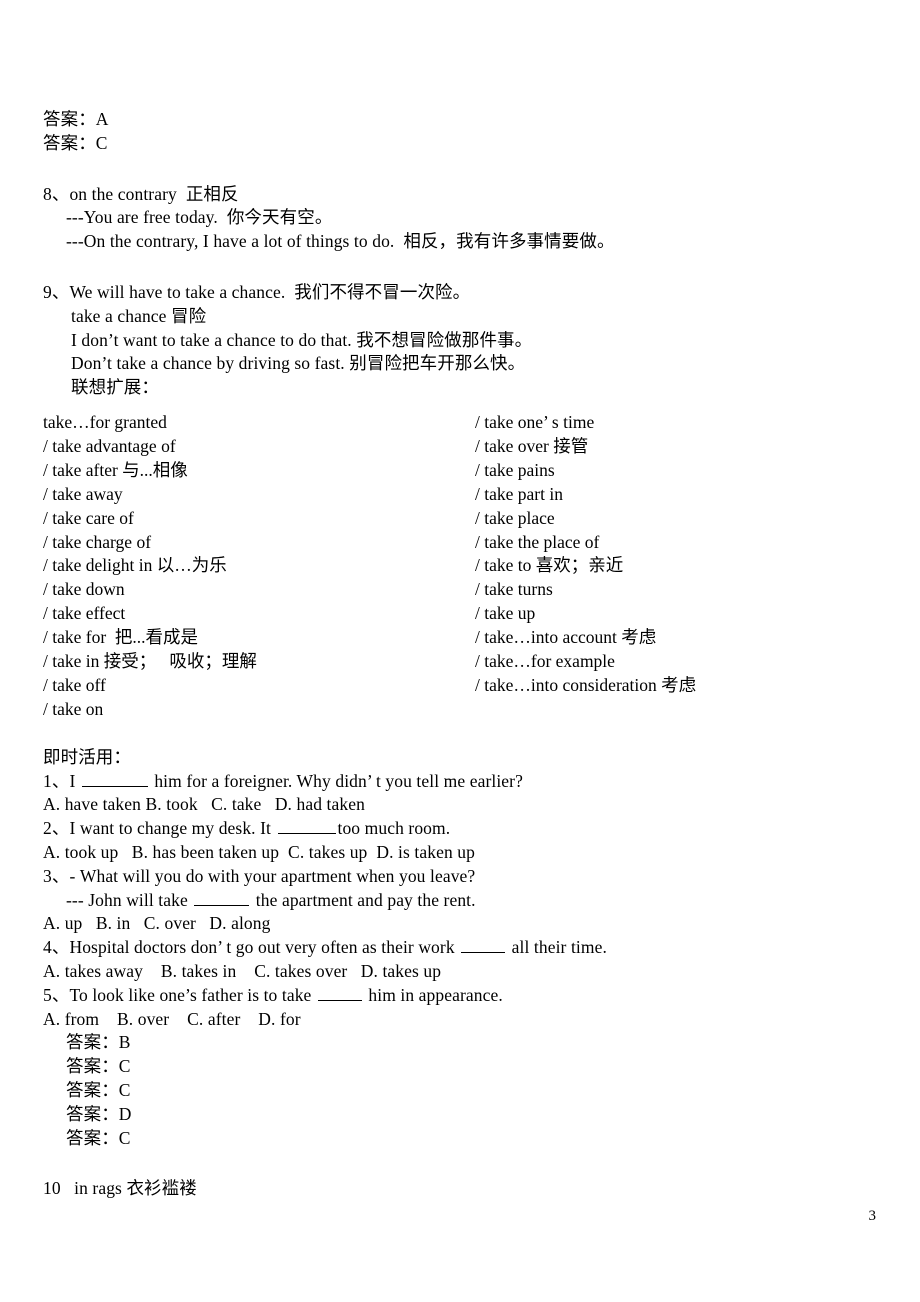 The height and width of the screenshot is (1302, 920). I want to click on phrase-item: / take after 与...相像, so click(115, 469).